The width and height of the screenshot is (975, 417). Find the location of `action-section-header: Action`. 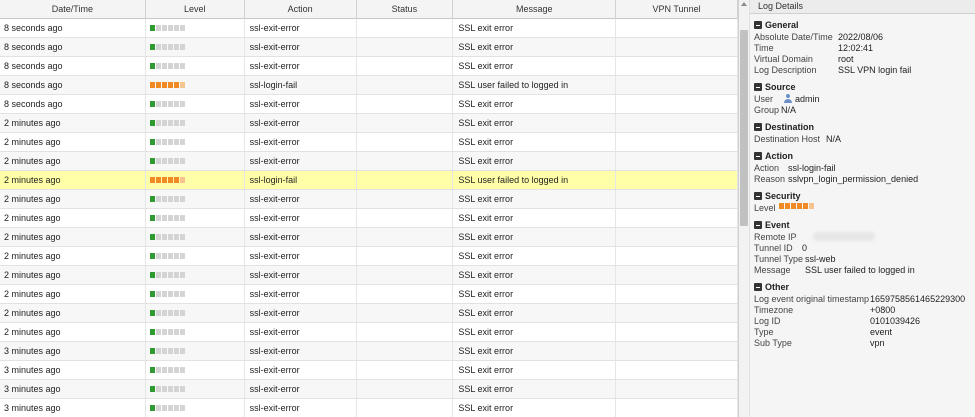

action-section-header: Action is located at coordinates (864, 156).